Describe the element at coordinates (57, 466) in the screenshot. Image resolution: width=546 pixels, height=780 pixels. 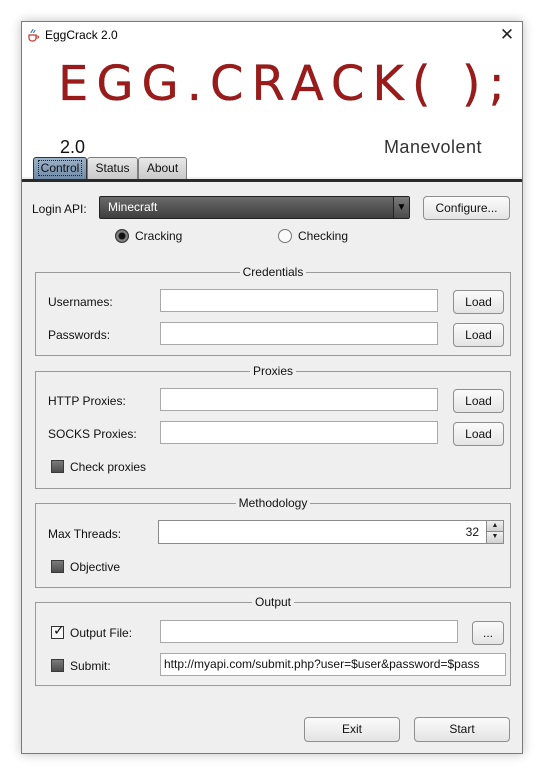
I see `check-proxies-checkbox` at that location.